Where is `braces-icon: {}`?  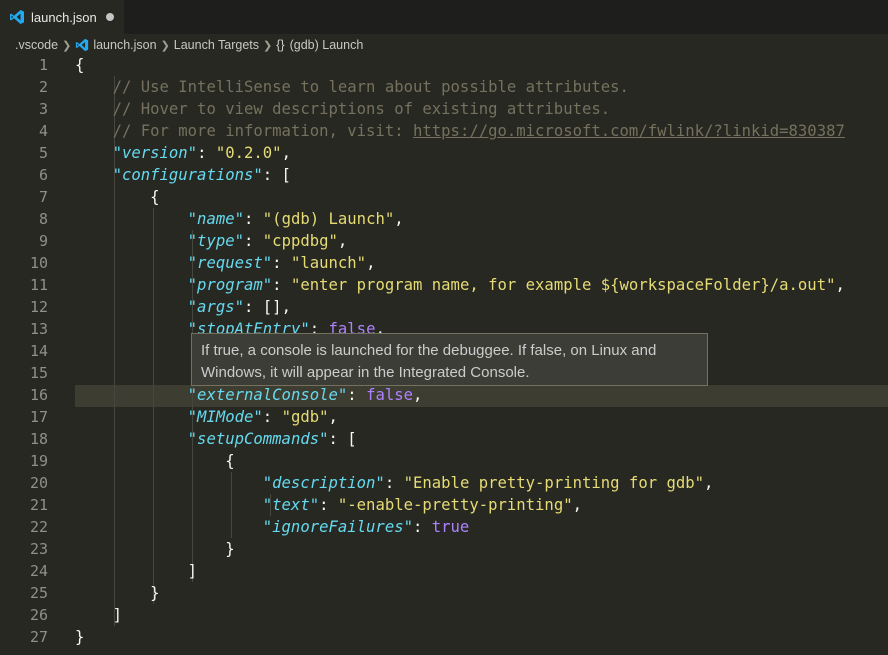
braces-icon: {} is located at coordinates (280, 45).